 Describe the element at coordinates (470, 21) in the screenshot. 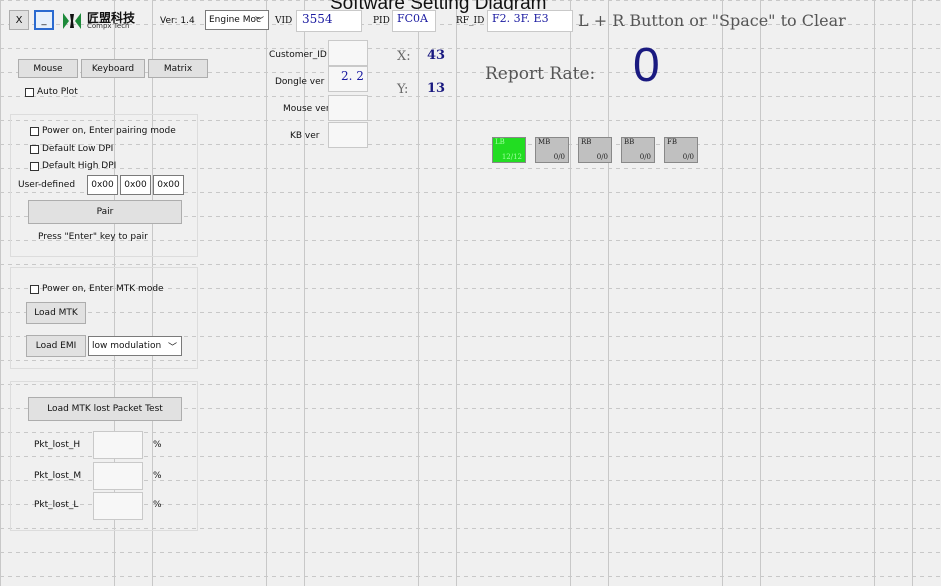

I see `rfid-label: RF_ID` at that location.